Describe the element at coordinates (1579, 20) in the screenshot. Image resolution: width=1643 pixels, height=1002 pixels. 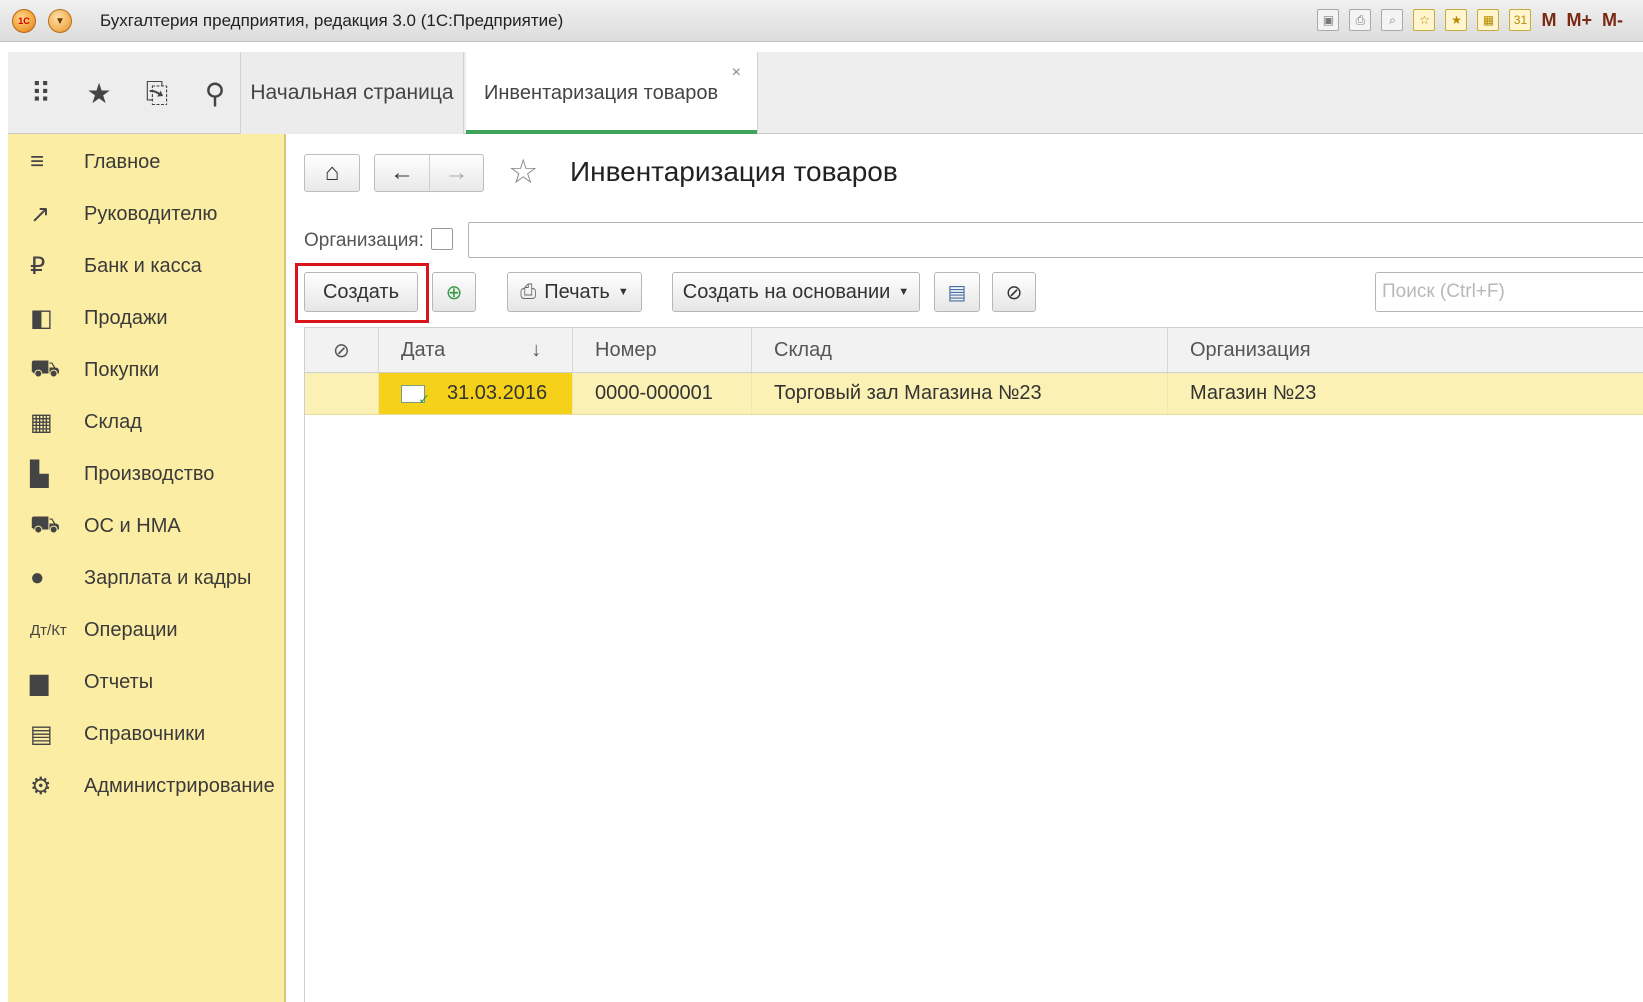
I see `memory-plus-button: M+` at that location.